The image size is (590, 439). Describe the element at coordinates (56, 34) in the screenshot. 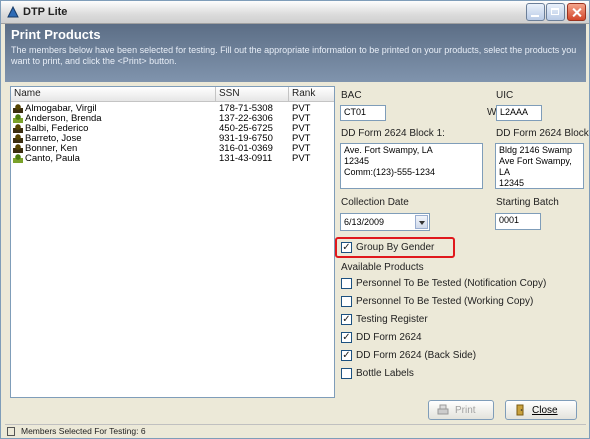

I see `page-title: Print Products` at that location.